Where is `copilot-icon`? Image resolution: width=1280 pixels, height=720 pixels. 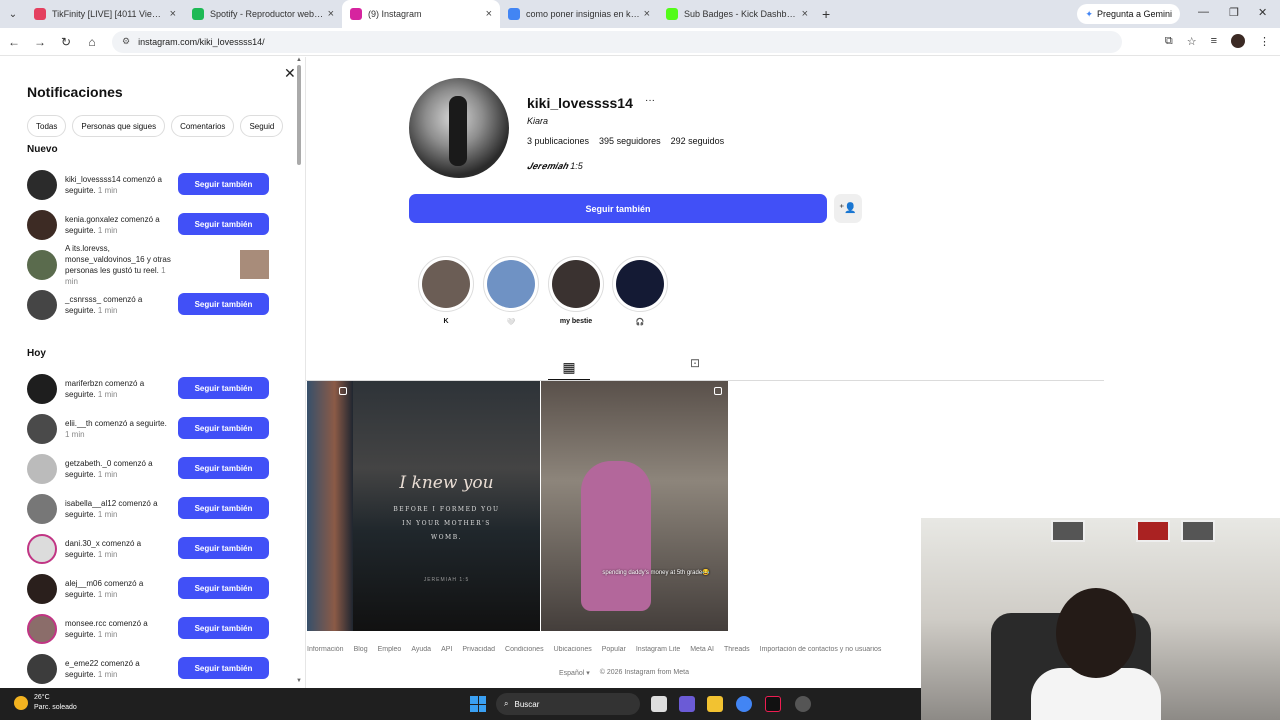
copilot-icon is located at coordinates (687, 704).